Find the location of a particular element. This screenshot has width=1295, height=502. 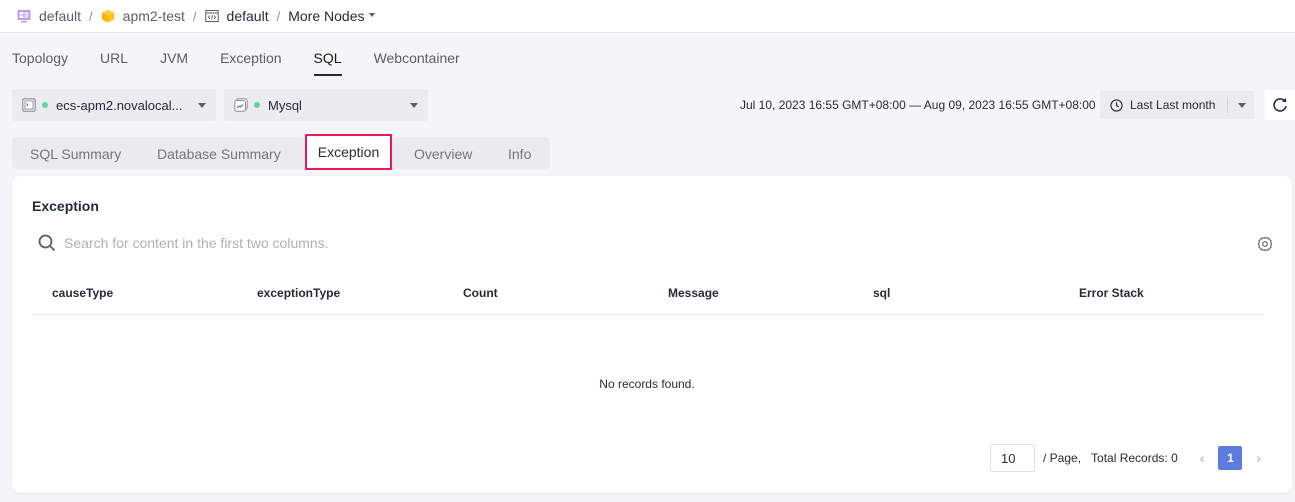

breadcrumb-item-application: apm2-test is located at coordinates (143, 16).